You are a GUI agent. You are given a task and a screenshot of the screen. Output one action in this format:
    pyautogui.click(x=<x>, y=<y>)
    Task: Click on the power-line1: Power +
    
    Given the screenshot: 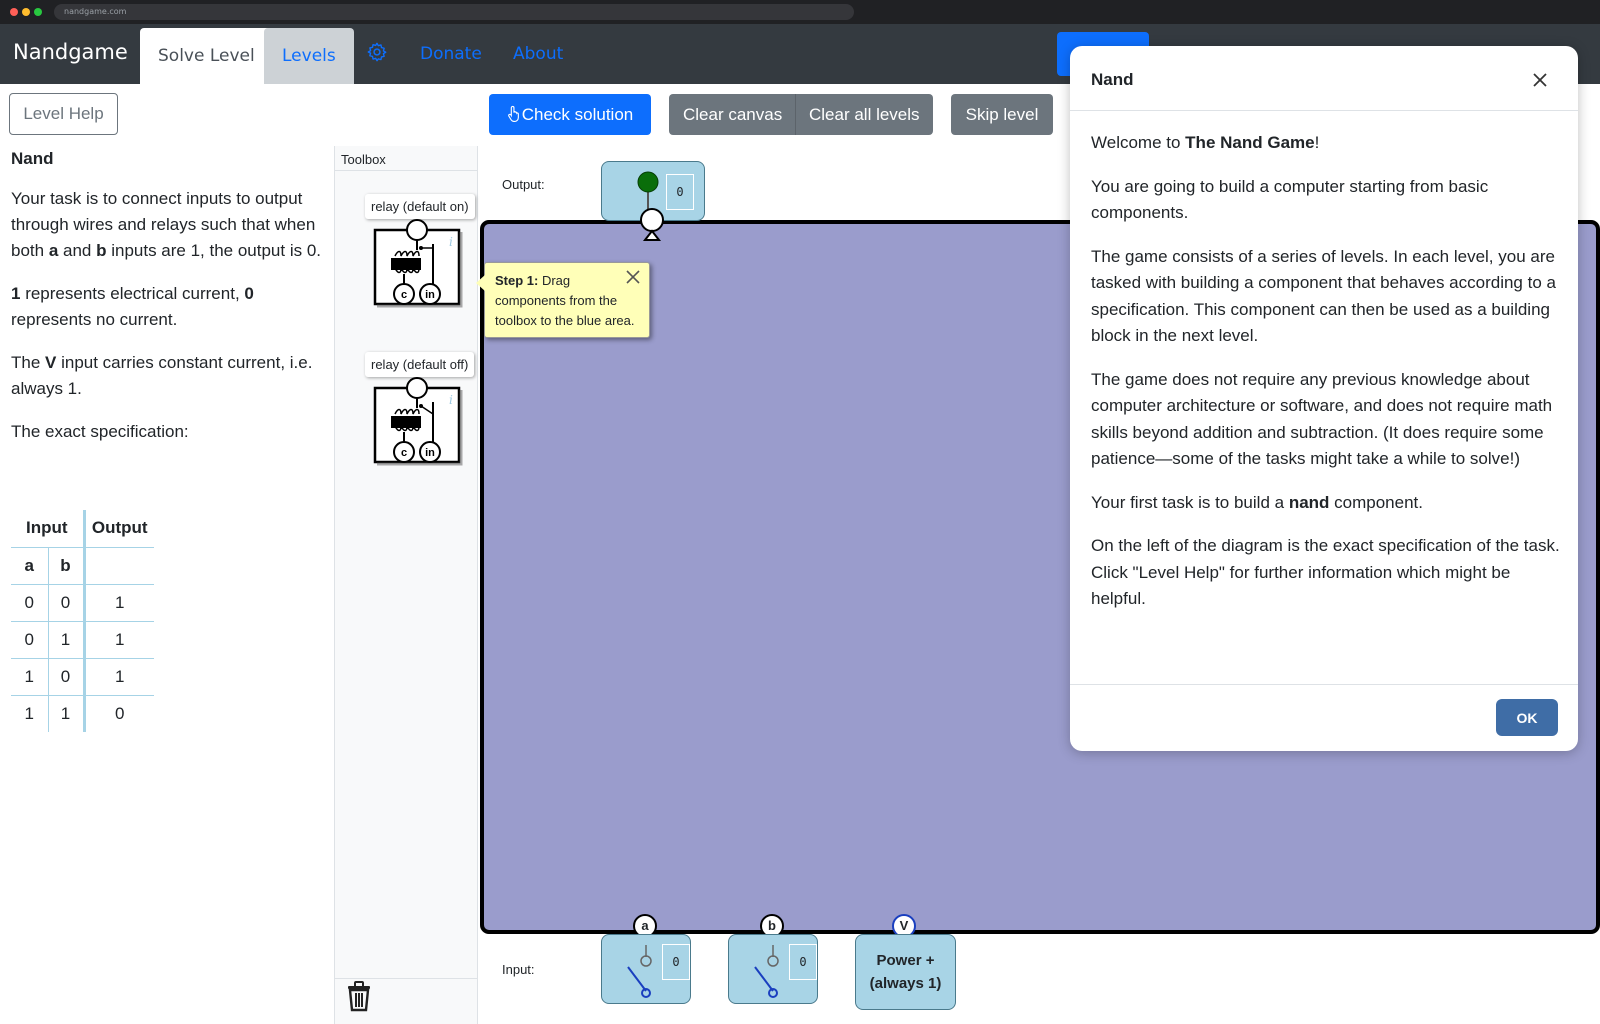 What is the action you would take?
    pyautogui.click(x=905, y=960)
    